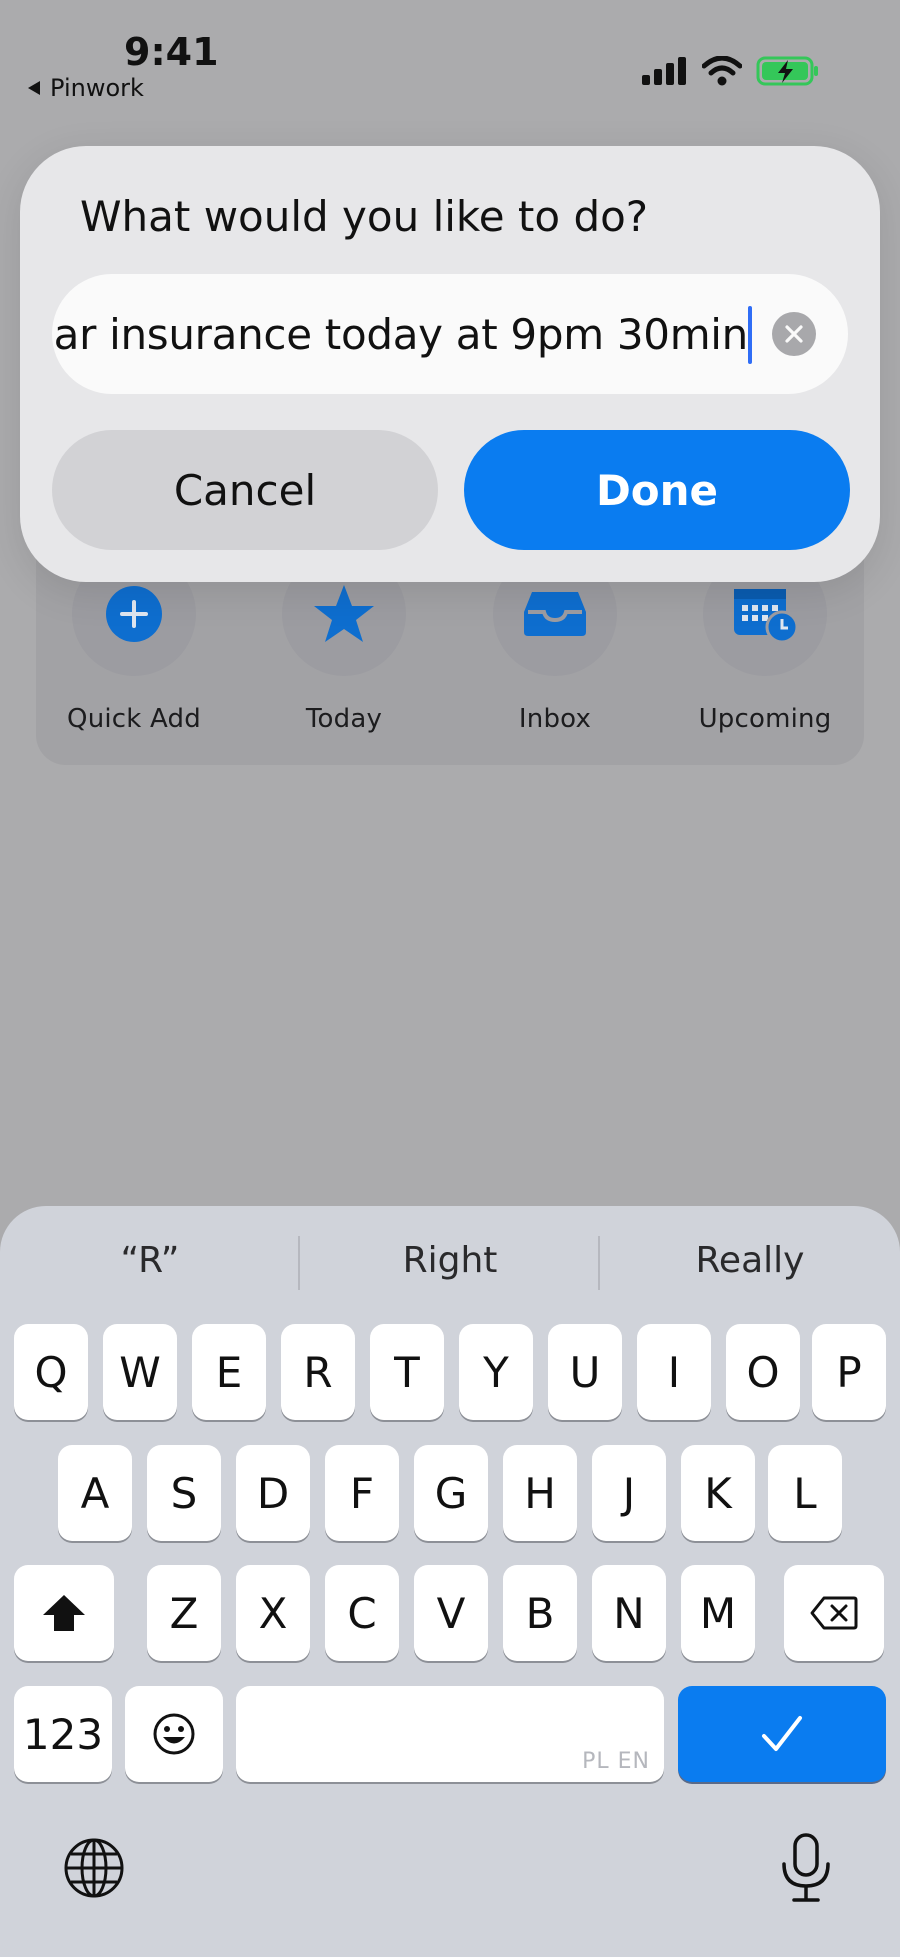 Image resolution: width=900 pixels, height=1957 pixels. What do you see at coordinates (362, 1613) in the screenshot?
I see `key-c: C` at bounding box center [362, 1613].